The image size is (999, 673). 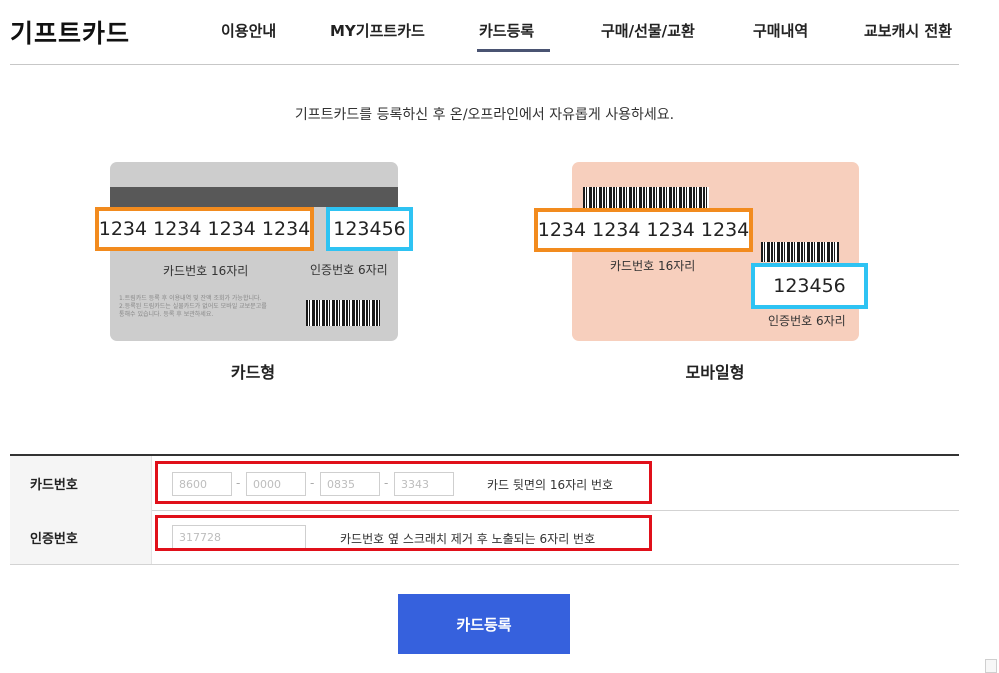 I want to click on pin-label: 인증번호, so click(x=81, y=537).